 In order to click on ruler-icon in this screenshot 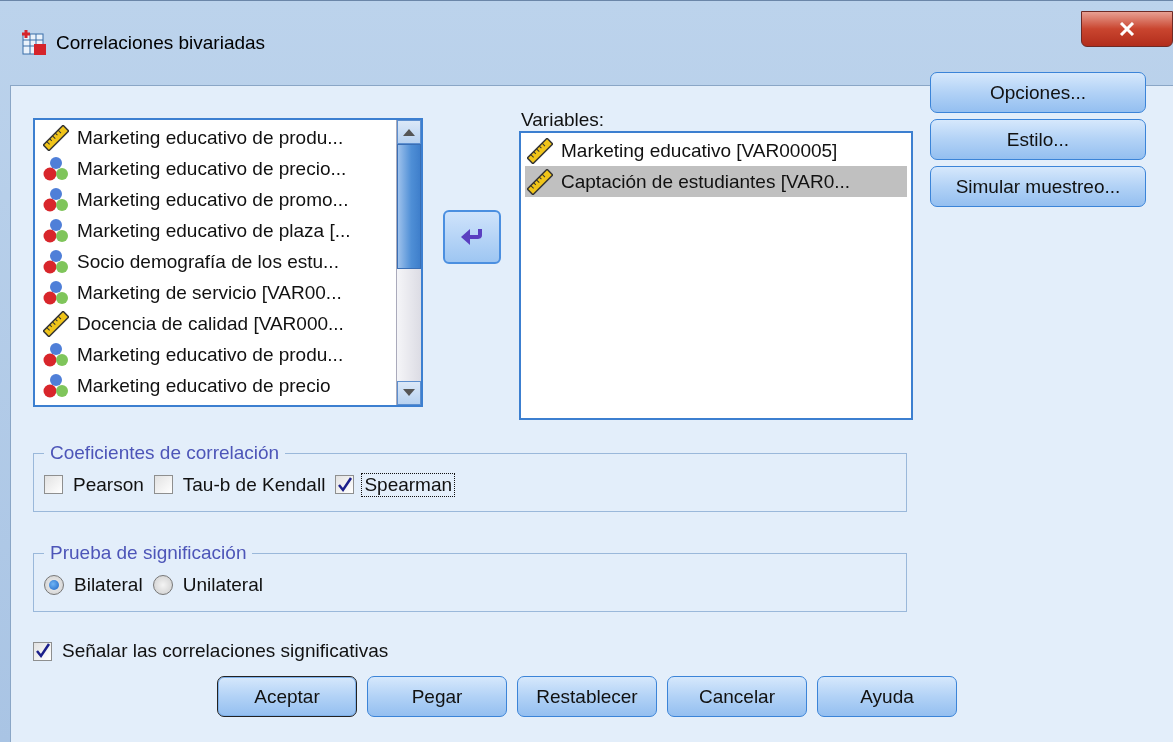, I will do `click(540, 181)`.